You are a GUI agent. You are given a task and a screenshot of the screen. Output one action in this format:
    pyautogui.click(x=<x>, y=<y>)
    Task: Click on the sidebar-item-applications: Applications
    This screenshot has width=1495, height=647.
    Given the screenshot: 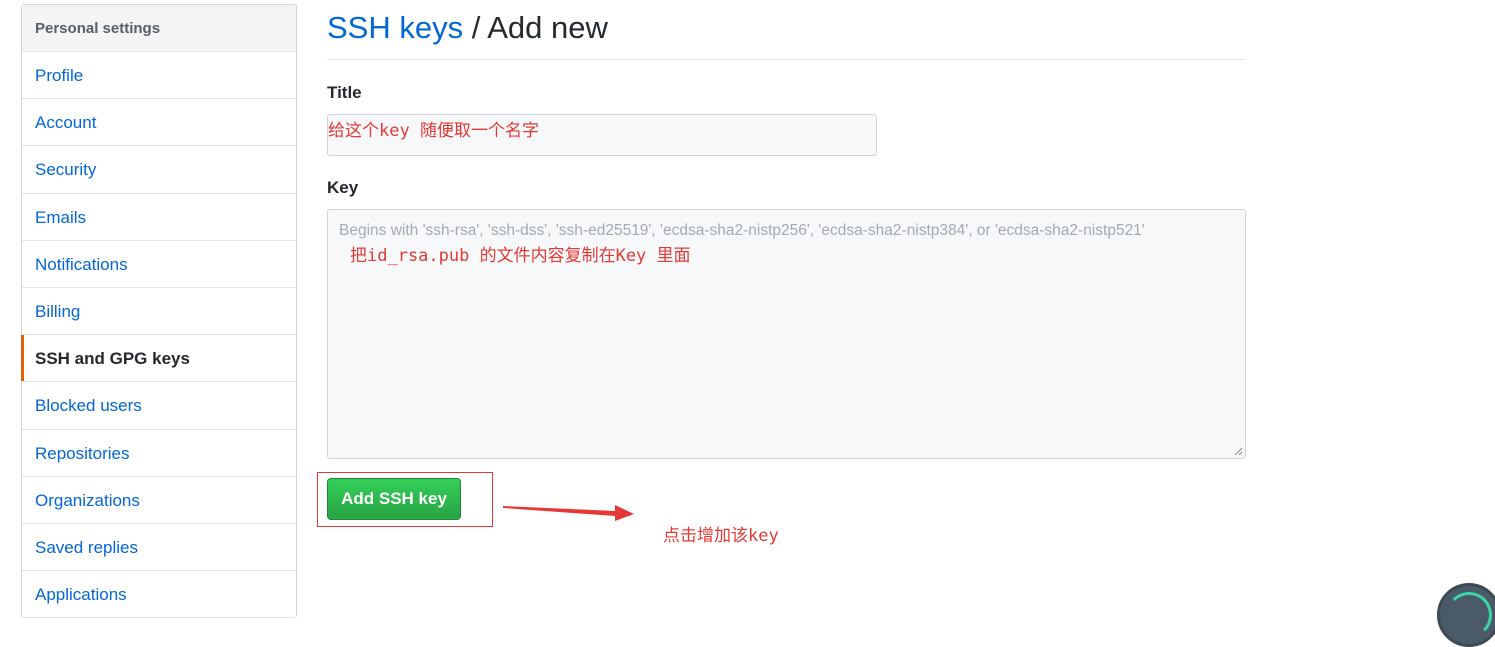 What is the action you would take?
    pyautogui.click(x=159, y=595)
    